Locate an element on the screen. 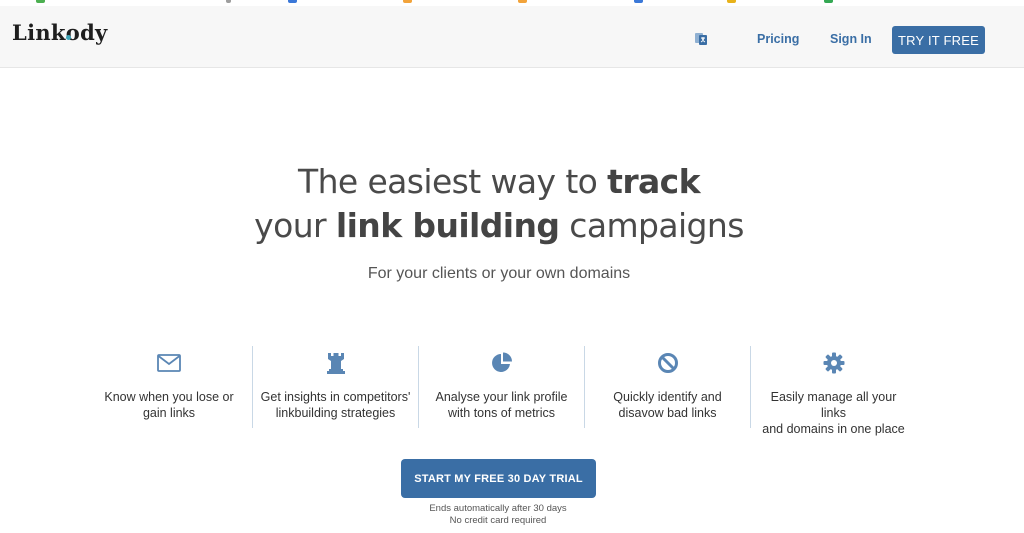  hero-headline-line1: The easiest way to track is located at coordinates (499, 181).